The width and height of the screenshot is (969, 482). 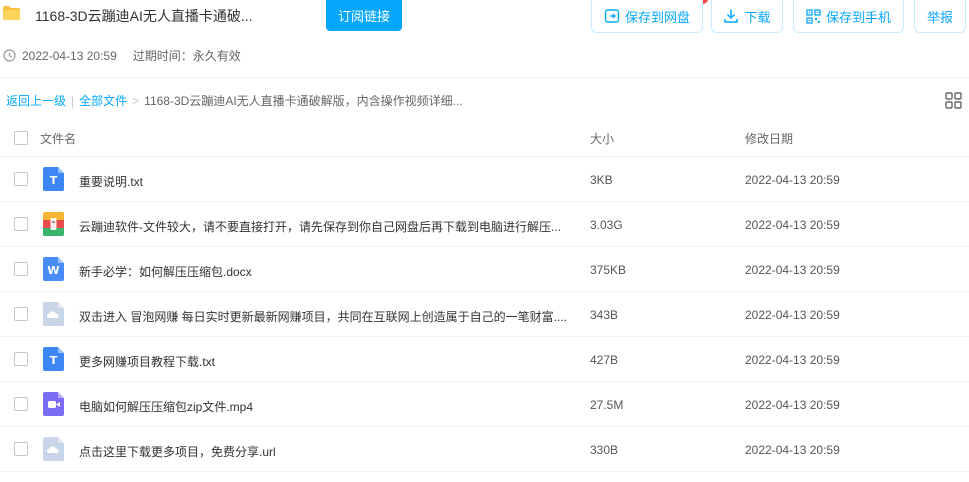 I want to click on file-name: 点击这里下载更多项目，免费分享.url, so click(x=177, y=451).